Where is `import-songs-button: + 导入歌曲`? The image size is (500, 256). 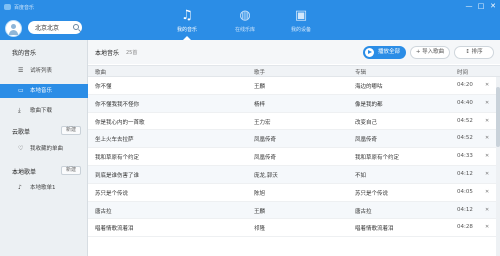 import-songs-button: + 导入歌曲 is located at coordinates (430, 52).